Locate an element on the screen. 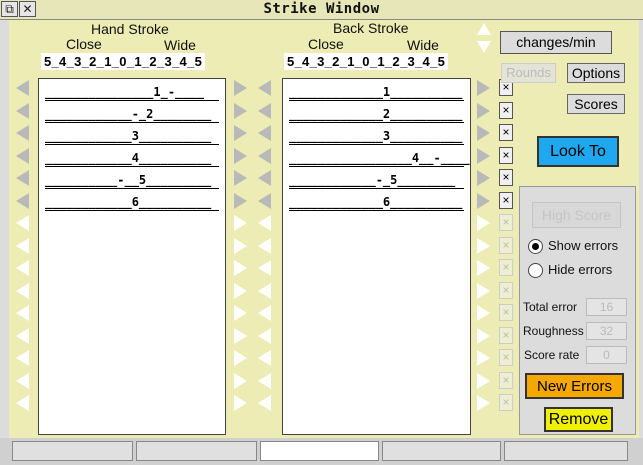  roughness-label: Roughness is located at coordinates (553, 331).